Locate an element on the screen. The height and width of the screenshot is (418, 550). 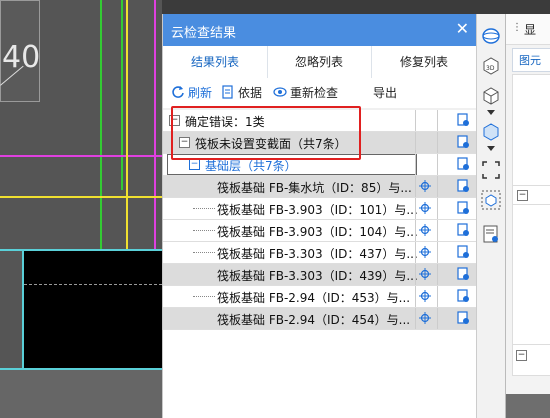
canvas-dashed-line is located at coordinates (93, 284).